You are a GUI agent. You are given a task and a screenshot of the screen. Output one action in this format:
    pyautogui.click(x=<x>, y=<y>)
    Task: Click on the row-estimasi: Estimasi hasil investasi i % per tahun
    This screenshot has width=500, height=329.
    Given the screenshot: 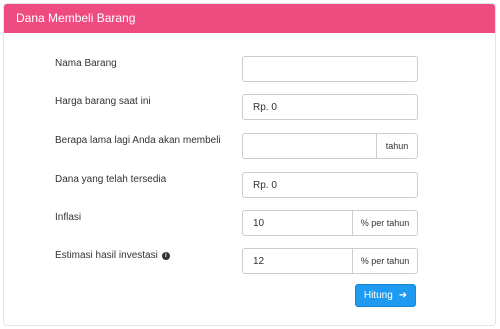 What is the action you would take?
    pyautogui.click(x=250, y=261)
    